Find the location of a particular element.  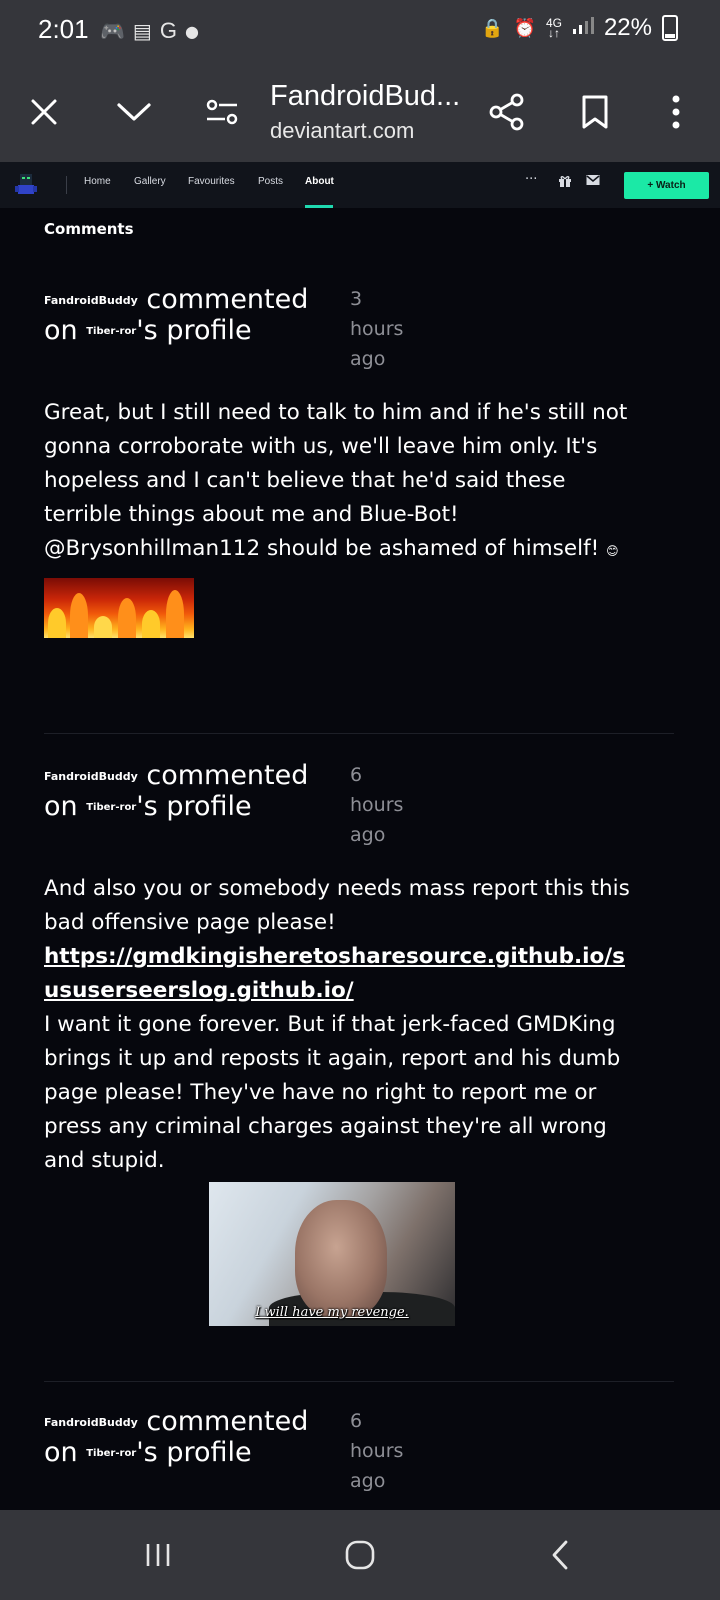

home-button is located at coordinates (360, 1555).